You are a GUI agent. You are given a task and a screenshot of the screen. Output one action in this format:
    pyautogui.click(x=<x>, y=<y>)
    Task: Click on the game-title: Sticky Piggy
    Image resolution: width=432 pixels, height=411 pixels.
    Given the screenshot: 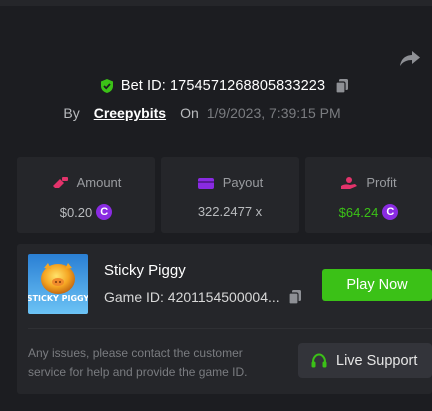 What is the action you would take?
    pyautogui.click(x=145, y=270)
    